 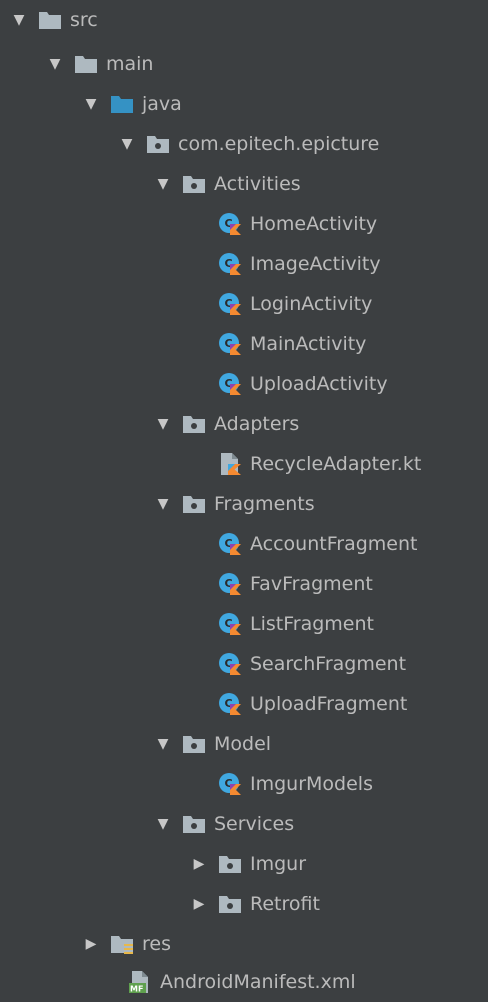 What do you see at coordinates (139, 982) in the screenshot?
I see `manifest-file-icon: MF` at bounding box center [139, 982].